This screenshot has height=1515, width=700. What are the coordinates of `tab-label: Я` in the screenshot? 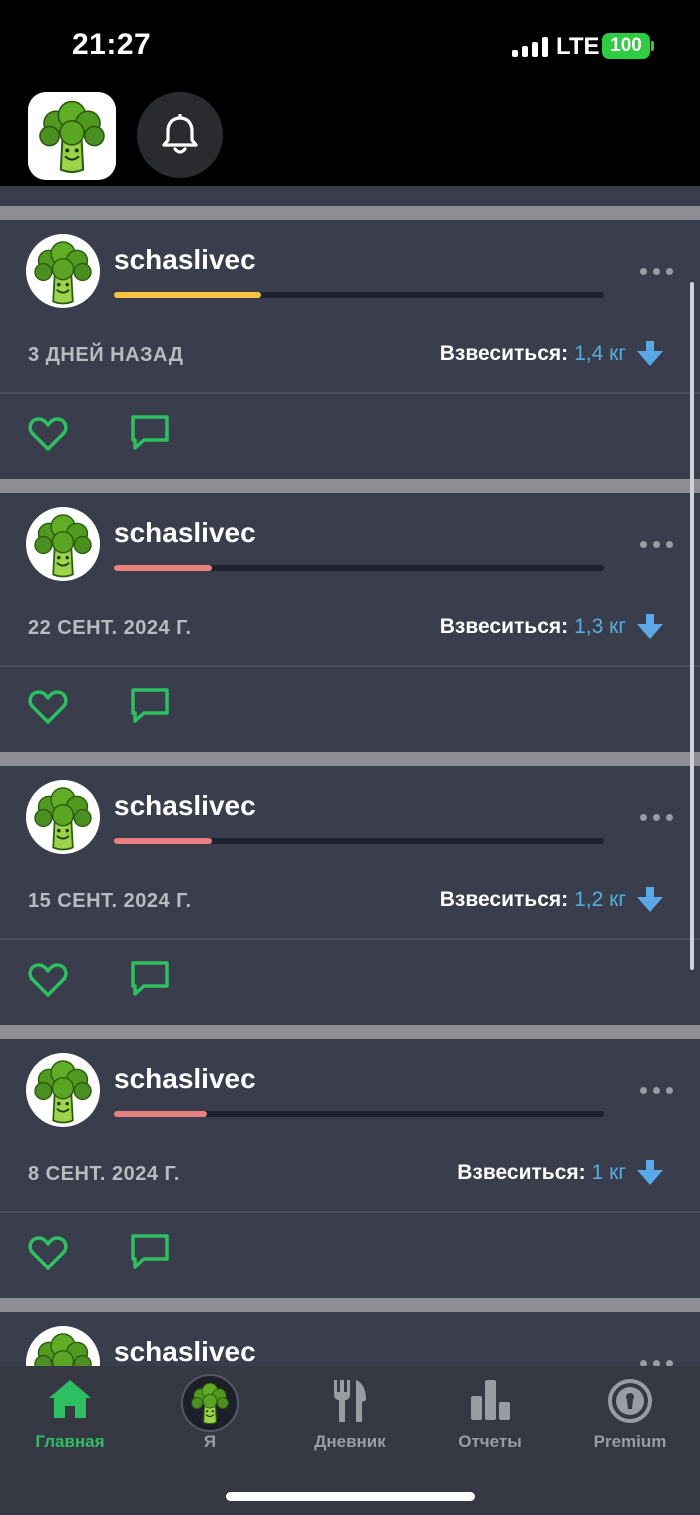 It's located at (210, 1441).